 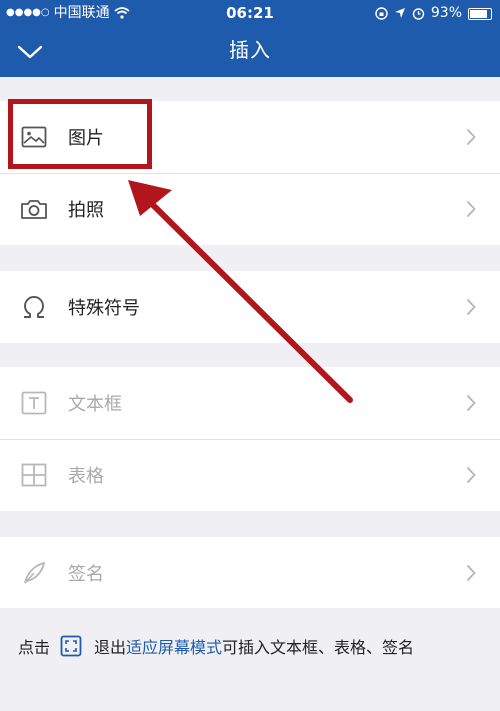 I want to click on camera-icon, so click(x=34, y=209).